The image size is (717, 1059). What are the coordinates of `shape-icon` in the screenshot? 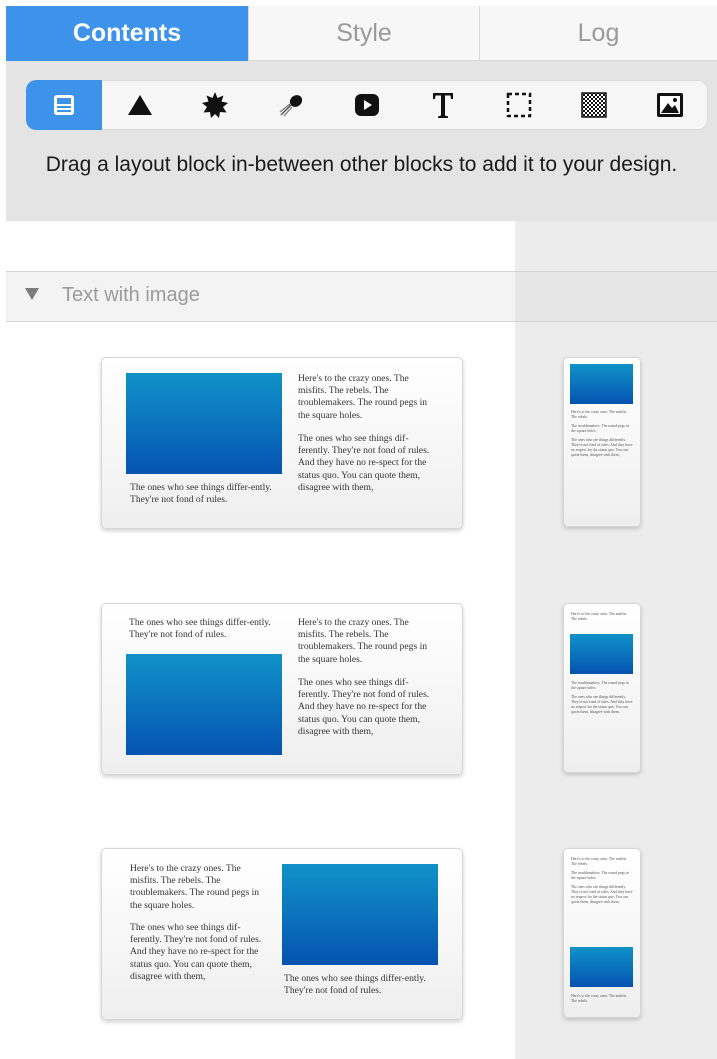 It's located at (139, 105).